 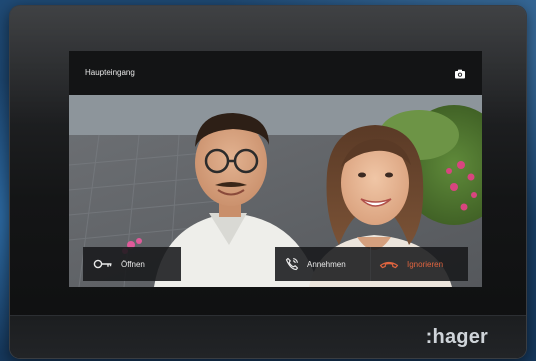 I want to click on open-door-button: Öffnen, so click(x=132, y=264).